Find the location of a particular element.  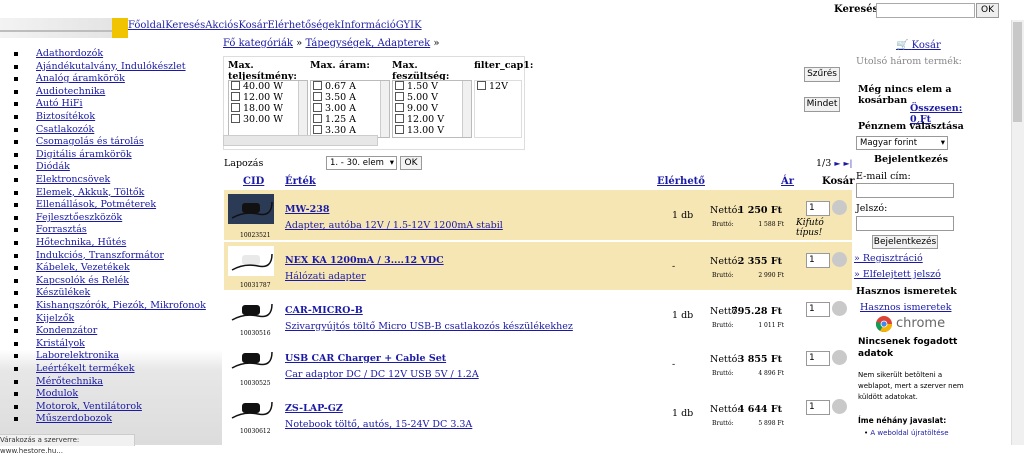

col-header-stock: Elérhető is located at coordinates (681, 181).